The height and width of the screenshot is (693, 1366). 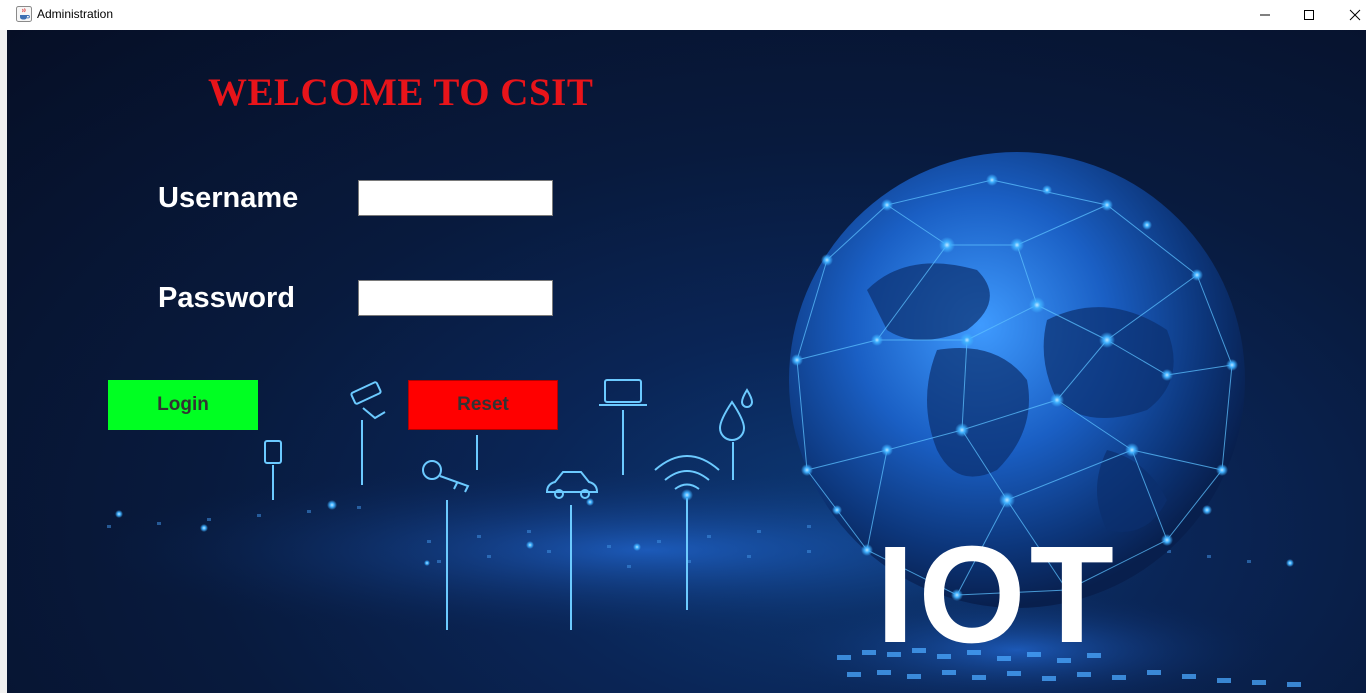 I want to click on reset-button: Reset, so click(x=483, y=405).